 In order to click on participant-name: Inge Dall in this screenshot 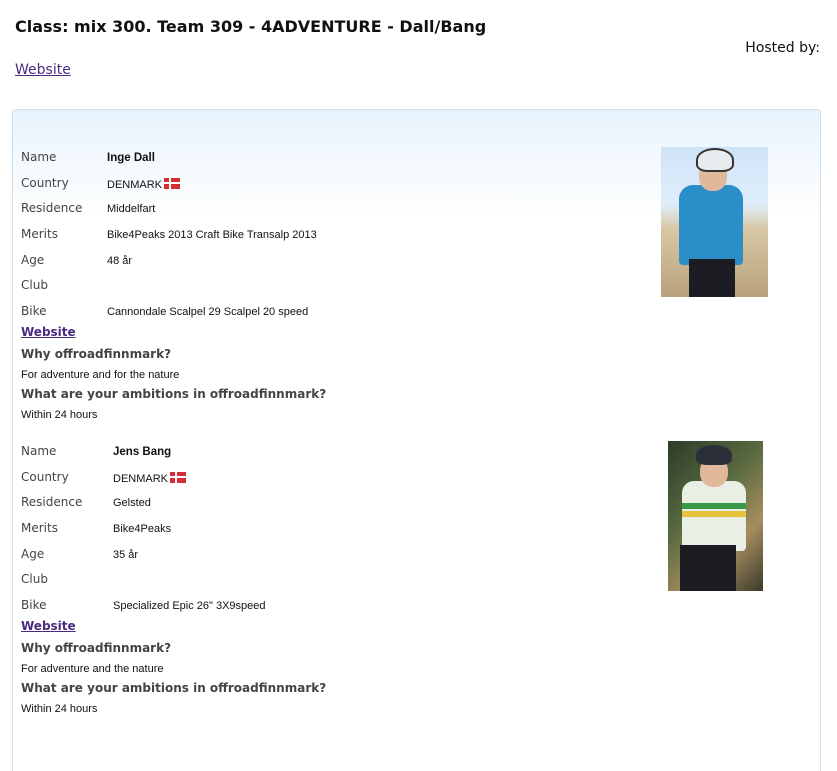, I will do `click(131, 158)`.